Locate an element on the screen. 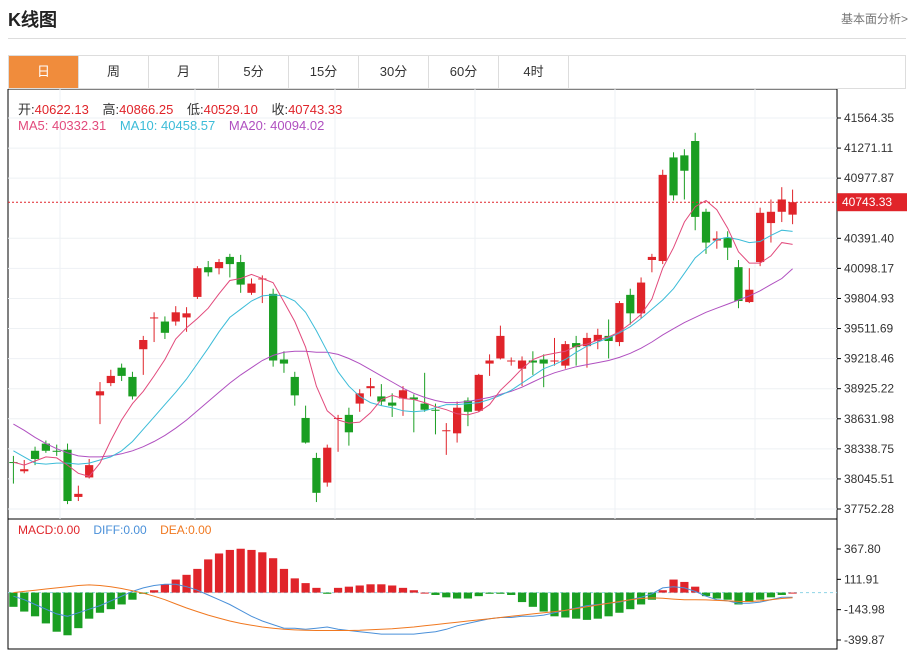 The image size is (914, 650). tab-5: 30分 is located at coordinates (394, 72).